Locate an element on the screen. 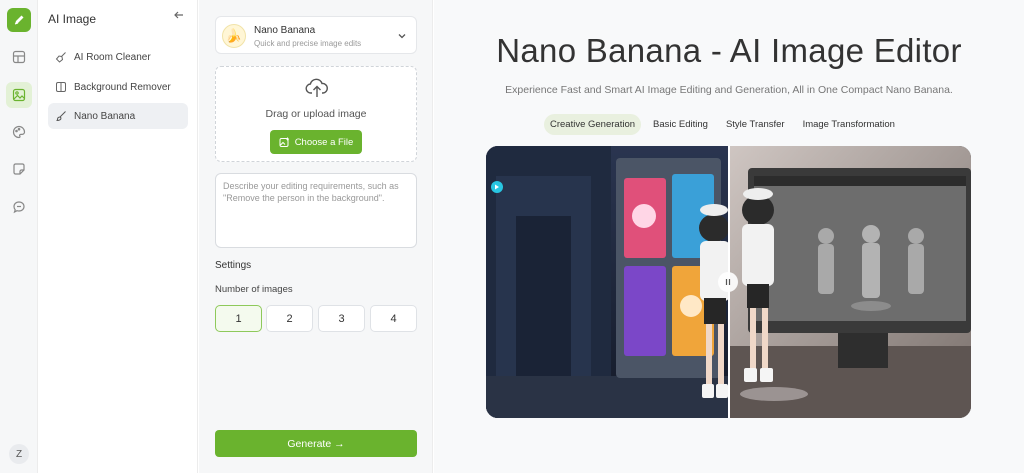 The height and width of the screenshot is (473, 1024). num-images-option: 2 is located at coordinates (289, 318).